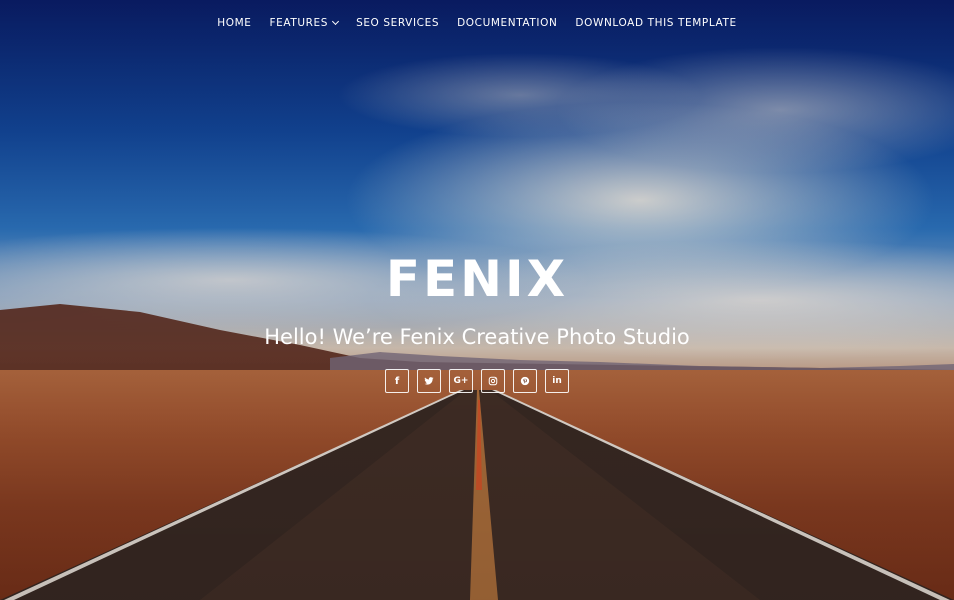  I want to click on pinterest-button, so click(525, 381).